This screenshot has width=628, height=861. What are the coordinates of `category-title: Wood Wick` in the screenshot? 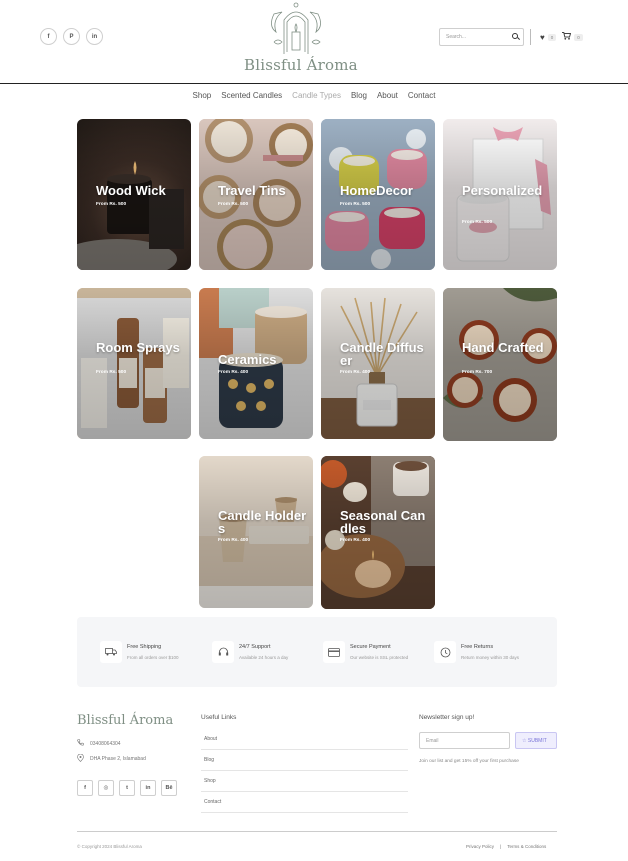 It's located at (131, 190).